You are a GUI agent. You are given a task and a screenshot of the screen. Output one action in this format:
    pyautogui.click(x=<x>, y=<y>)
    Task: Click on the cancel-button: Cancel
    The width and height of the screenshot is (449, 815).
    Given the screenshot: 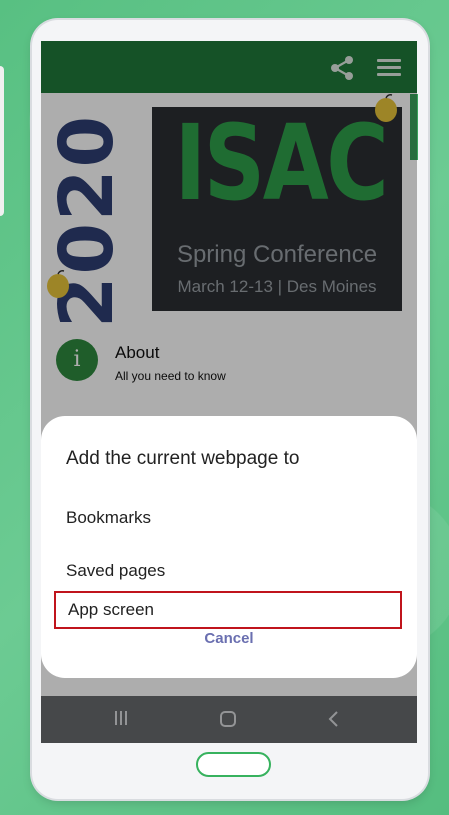 What is the action you would take?
    pyautogui.click(x=229, y=638)
    